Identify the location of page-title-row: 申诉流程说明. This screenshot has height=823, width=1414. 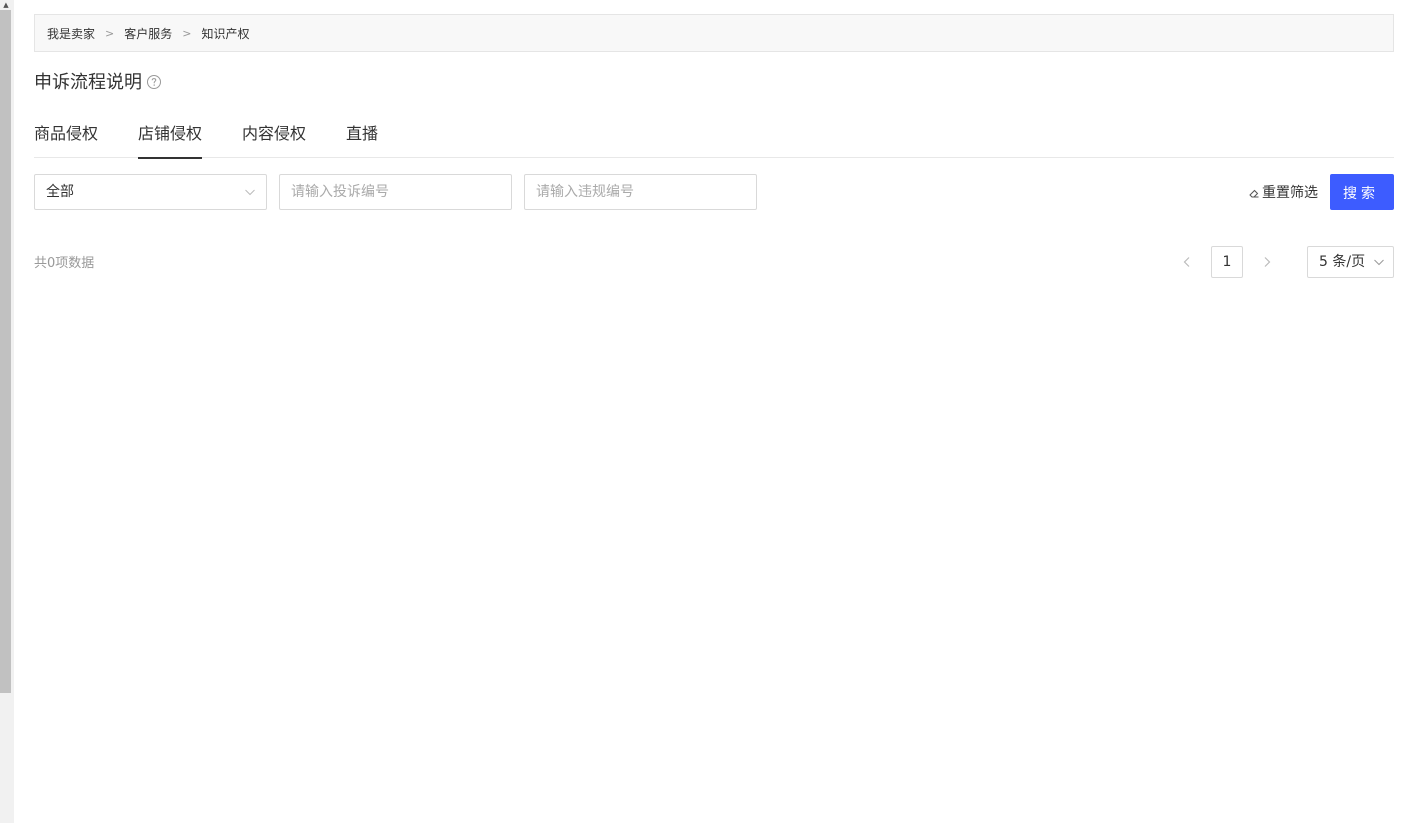
(98, 81).